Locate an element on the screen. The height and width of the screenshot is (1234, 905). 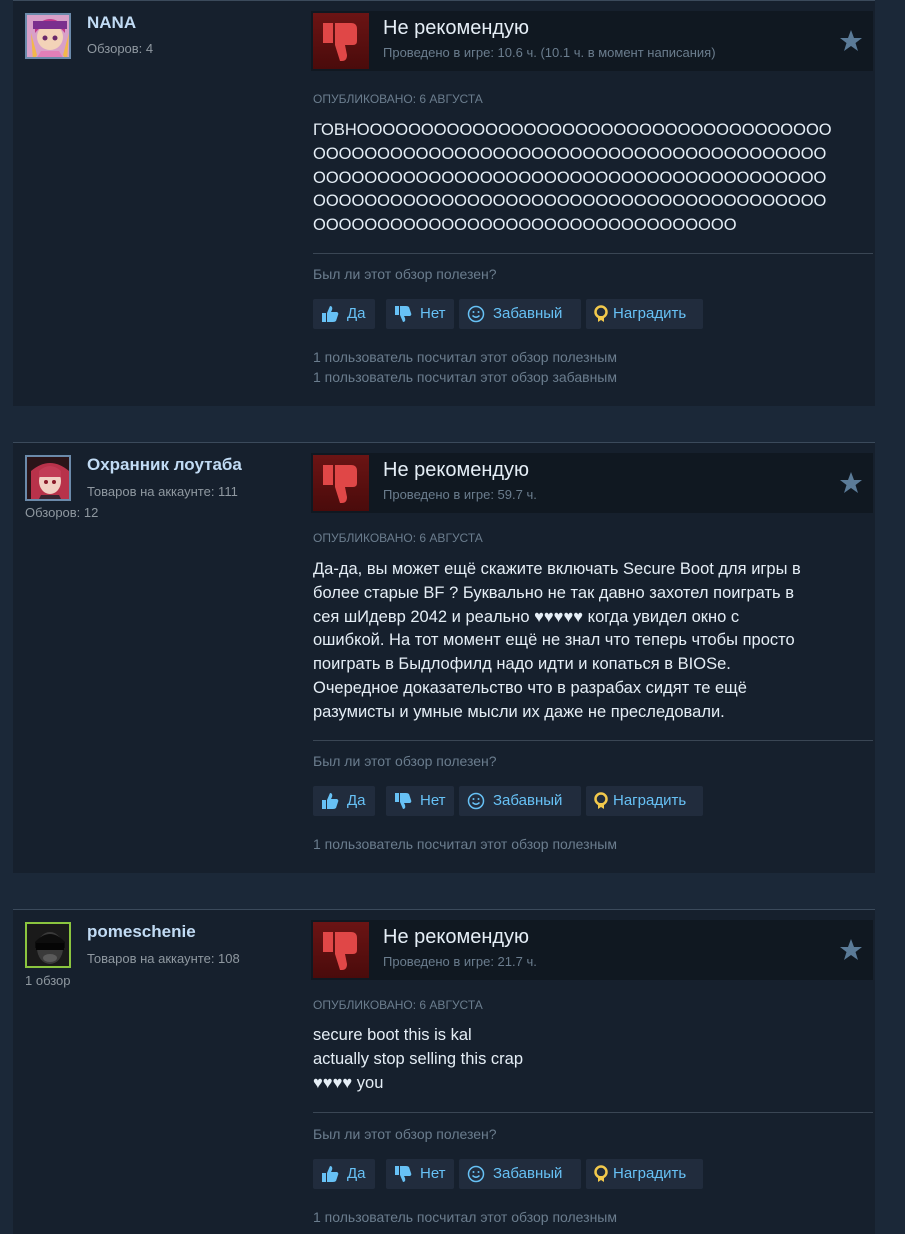
playtime: Проведено в игре: 59.7 ч. is located at coordinates (460, 494).